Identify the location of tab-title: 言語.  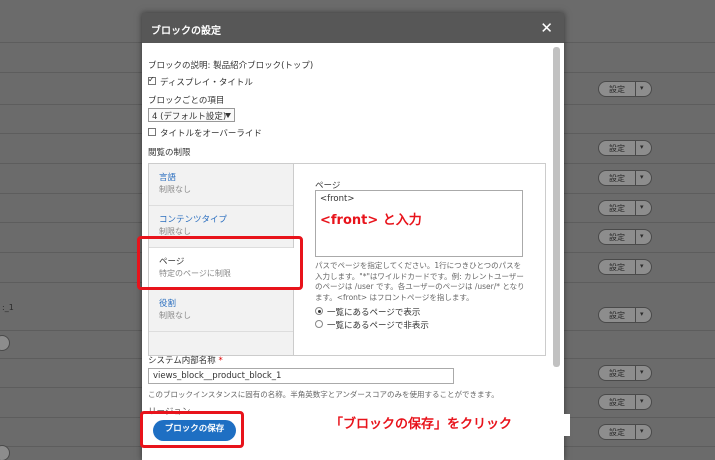
(168, 178).